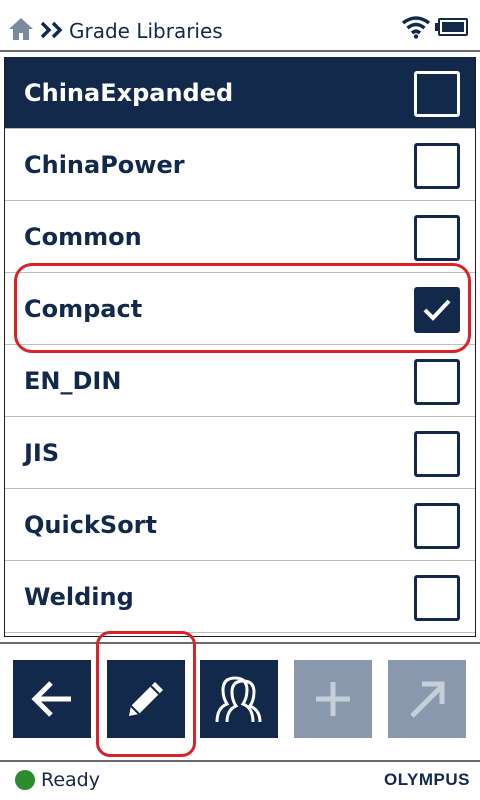 The width and height of the screenshot is (480, 800). What do you see at coordinates (240, 237) in the screenshot?
I see `list-item-common: Common` at bounding box center [240, 237].